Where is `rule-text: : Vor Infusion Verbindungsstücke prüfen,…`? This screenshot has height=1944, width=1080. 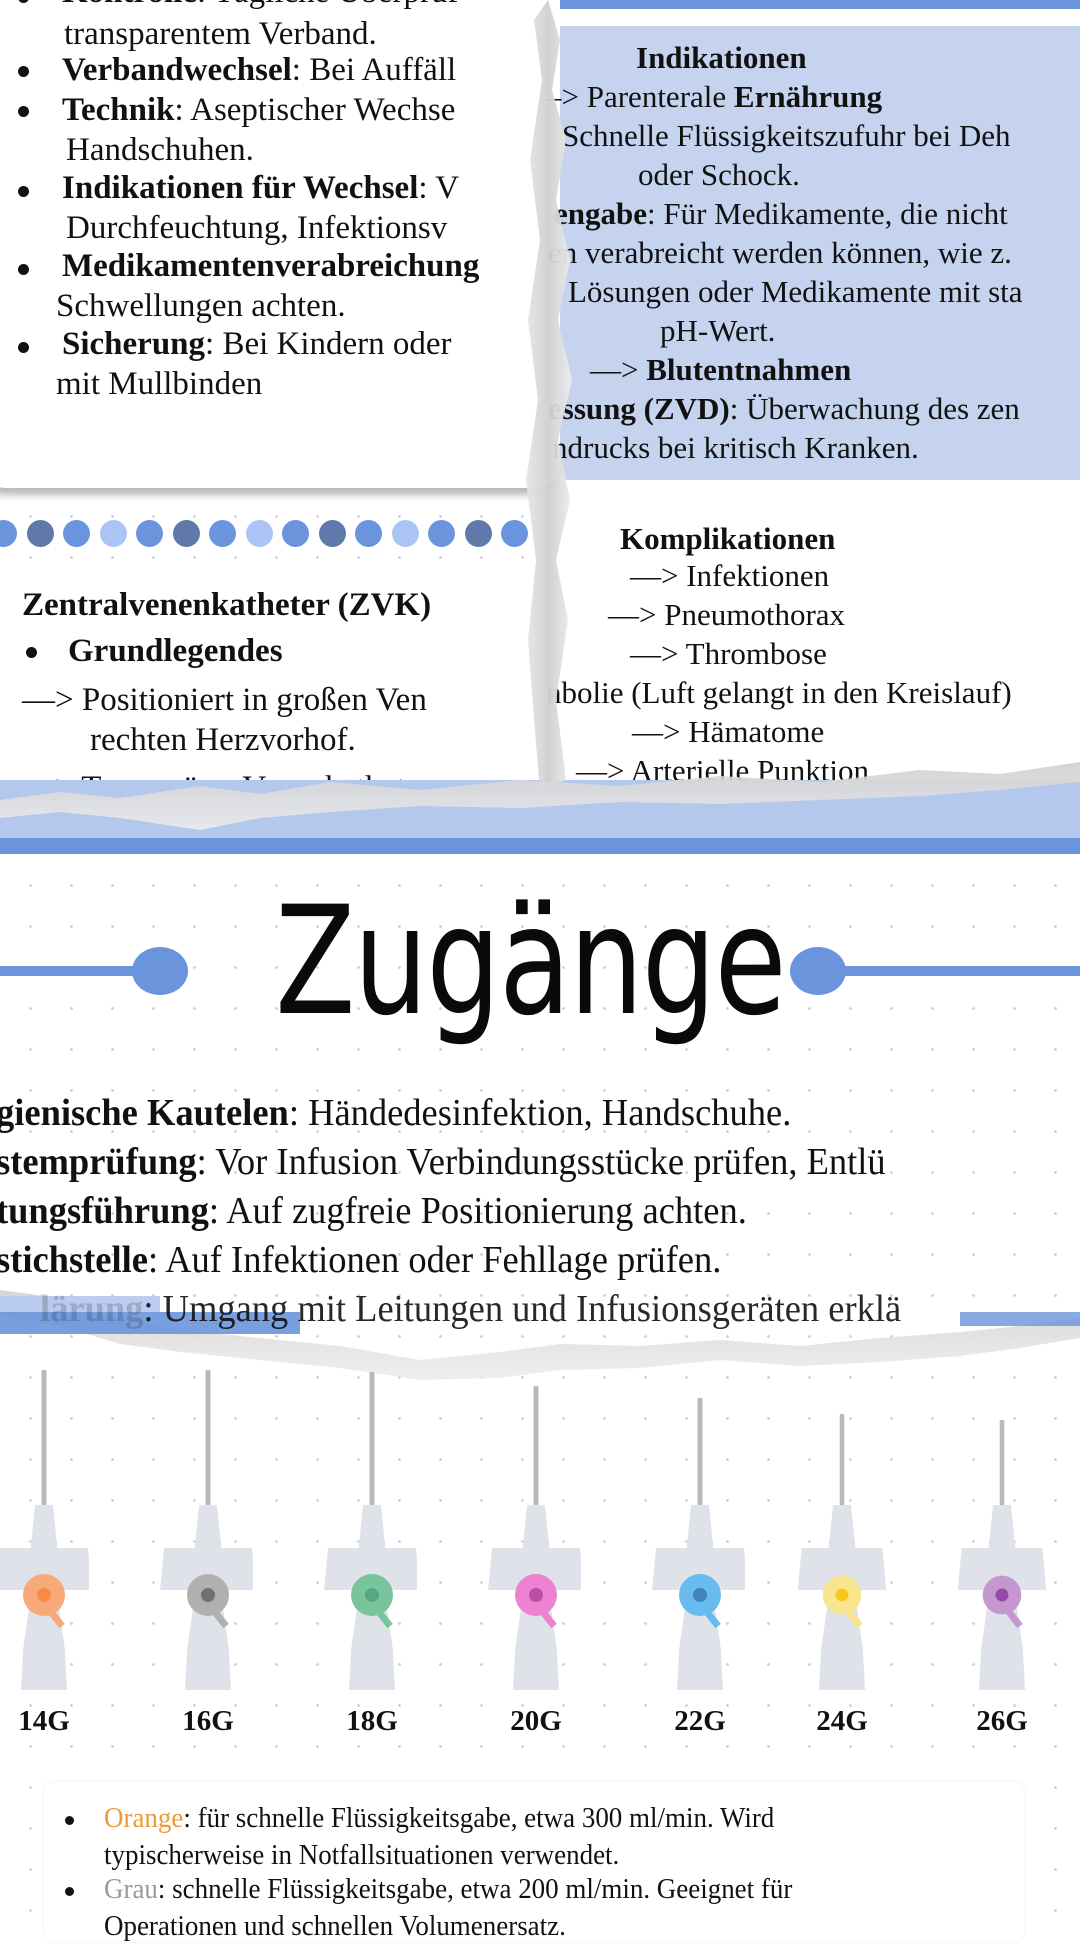 rule-text: : Vor Infusion Verbindungsstücke prüfen,… is located at coordinates (541, 1162).